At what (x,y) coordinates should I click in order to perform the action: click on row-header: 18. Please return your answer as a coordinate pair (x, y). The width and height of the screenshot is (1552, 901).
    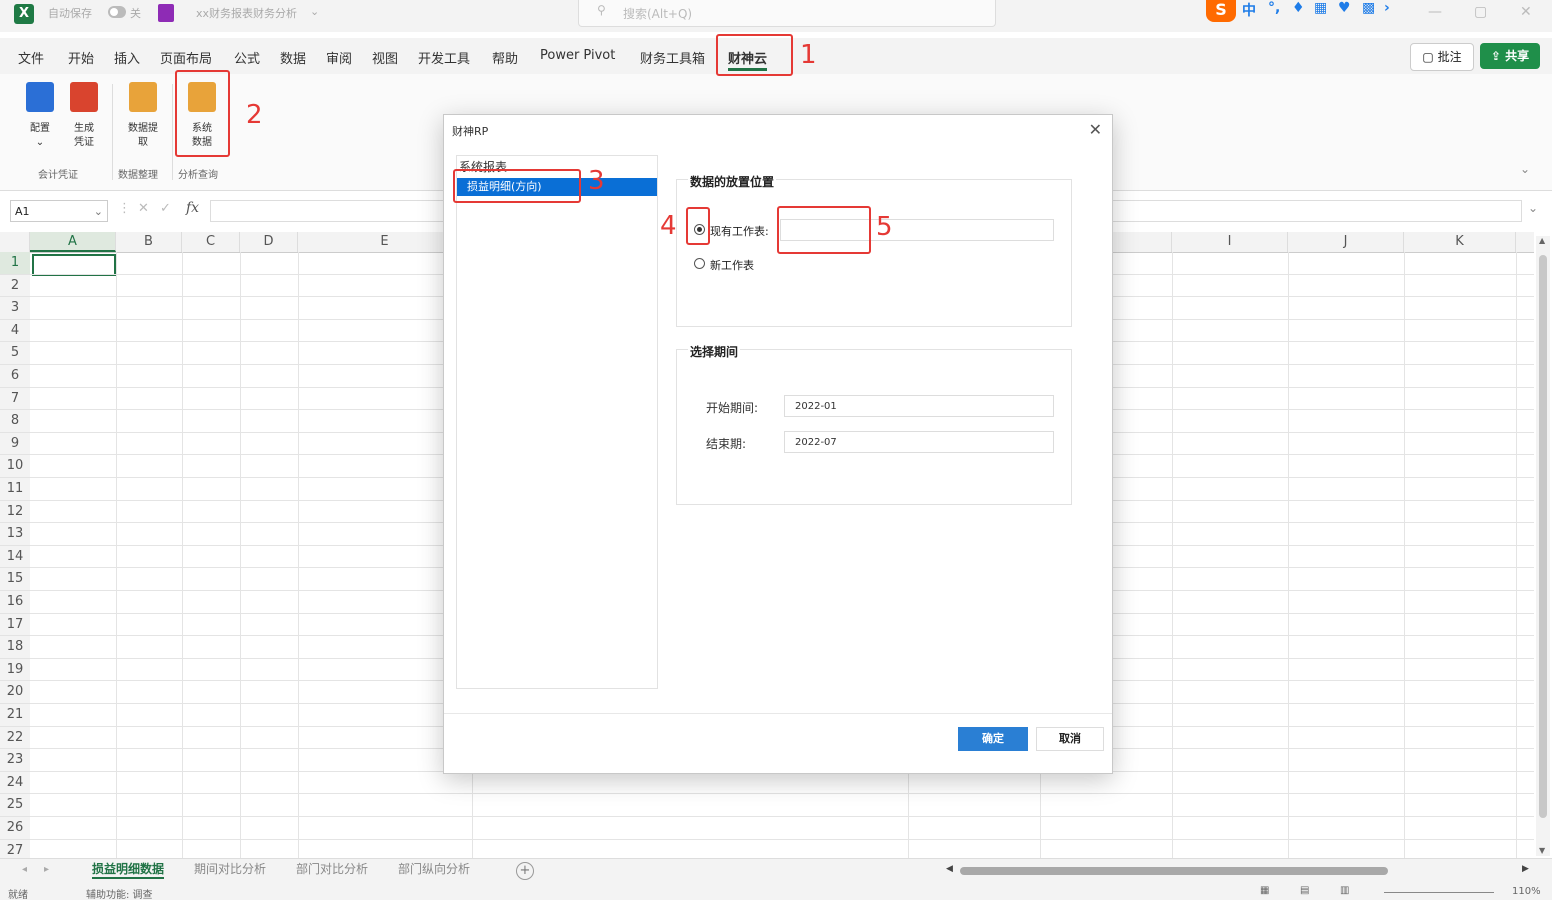
    Looking at the image, I should click on (15, 647).